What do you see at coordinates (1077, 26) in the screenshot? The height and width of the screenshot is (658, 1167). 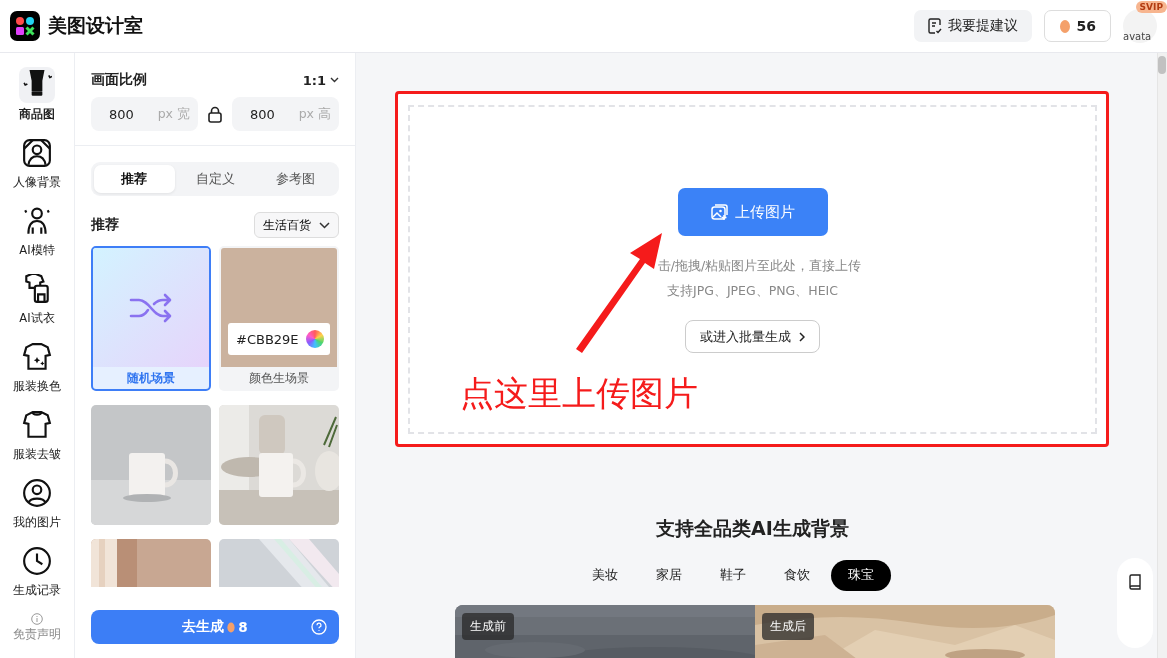 I see `credits-button: 56` at bounding box center [1077, 26].